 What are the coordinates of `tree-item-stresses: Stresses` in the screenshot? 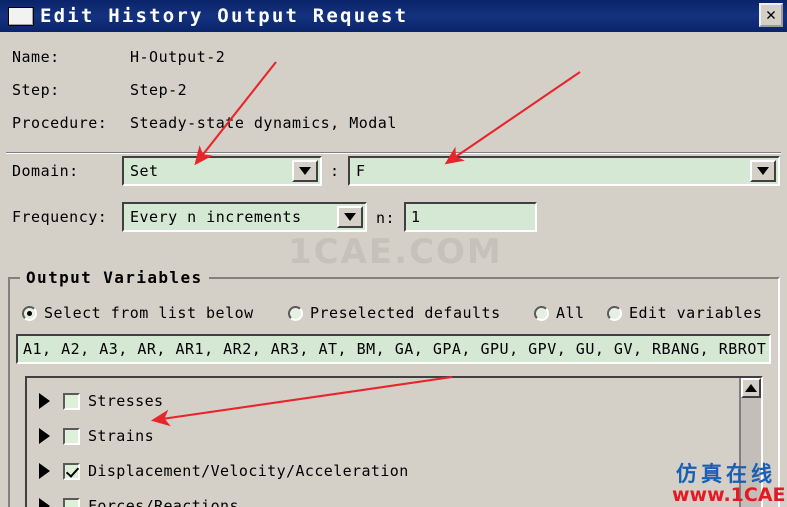 It's located at (101, 401).